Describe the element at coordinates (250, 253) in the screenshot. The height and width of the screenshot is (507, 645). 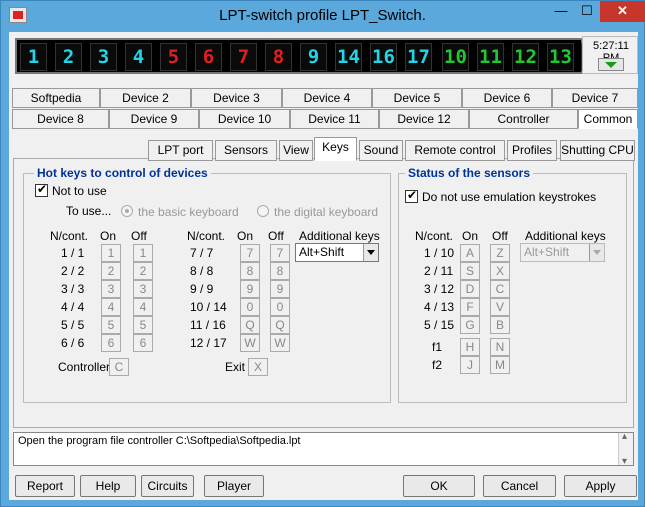
I see `hotkey-right-on-key-field: 7` at that location.